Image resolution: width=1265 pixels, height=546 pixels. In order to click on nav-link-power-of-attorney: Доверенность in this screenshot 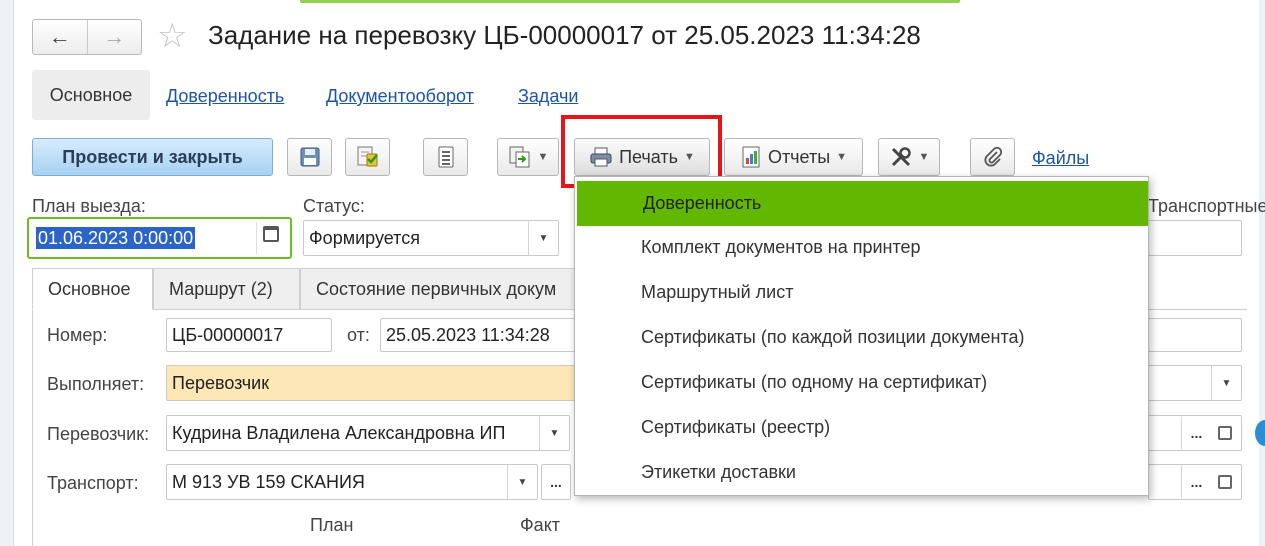, I will do `click(225, 96)`.